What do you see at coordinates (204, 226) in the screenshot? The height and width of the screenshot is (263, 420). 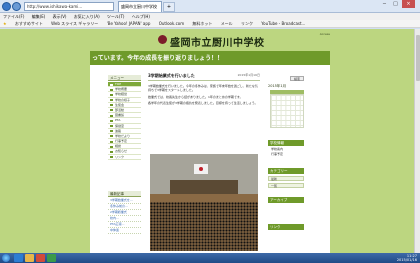 I see `photo-students` at bounding box center [204, 226].